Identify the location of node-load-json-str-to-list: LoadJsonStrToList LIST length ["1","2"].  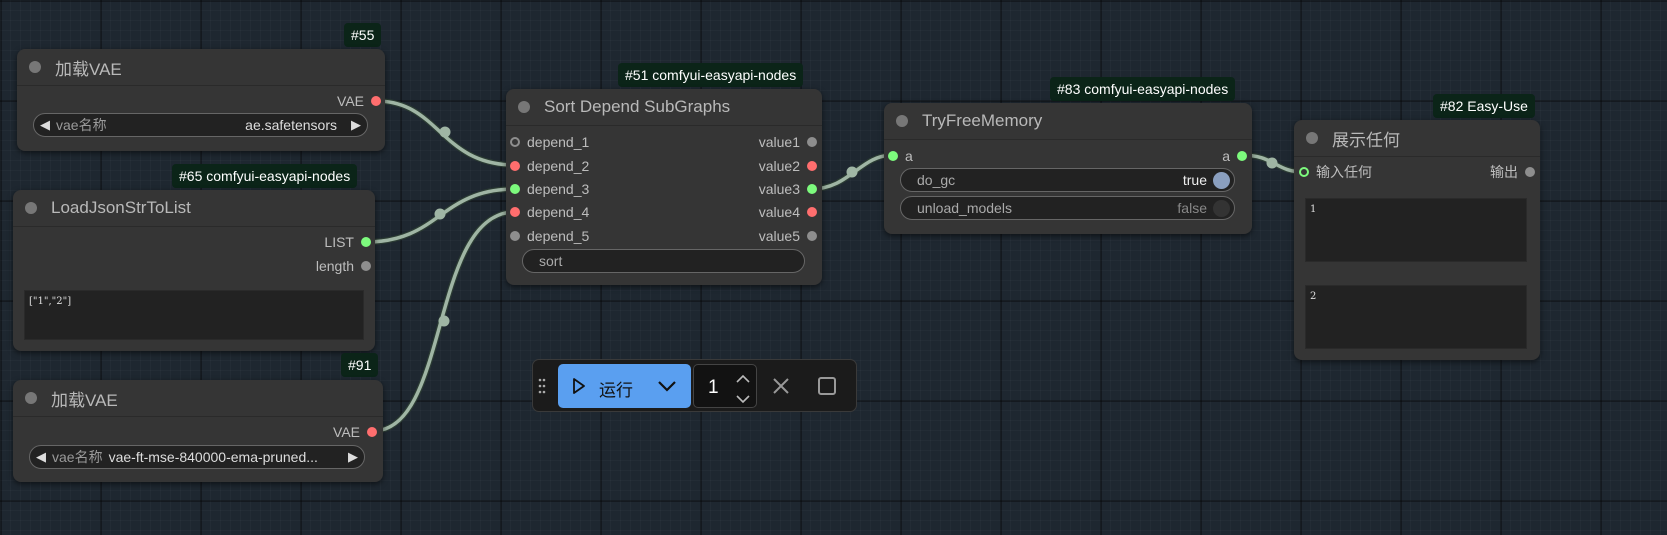
(194, 270).